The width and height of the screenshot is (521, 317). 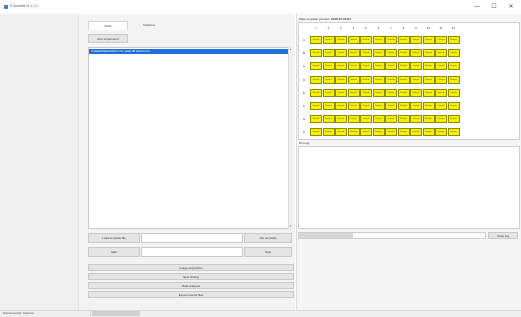 What do you see at coordinates (108, 38) in the screenshot?
I see `run-experiment-button: Run experiment` at bounding box center [108, 38].